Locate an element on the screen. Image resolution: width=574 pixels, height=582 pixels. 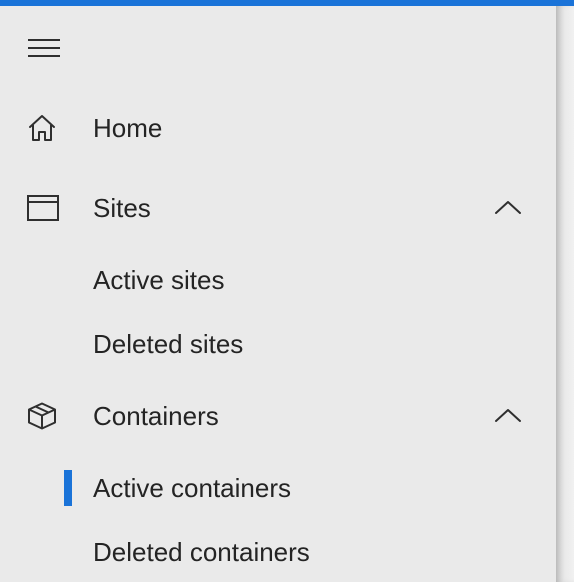
nav-subitem-active-containers-label: Active containers is located at coordinates (192, 488).